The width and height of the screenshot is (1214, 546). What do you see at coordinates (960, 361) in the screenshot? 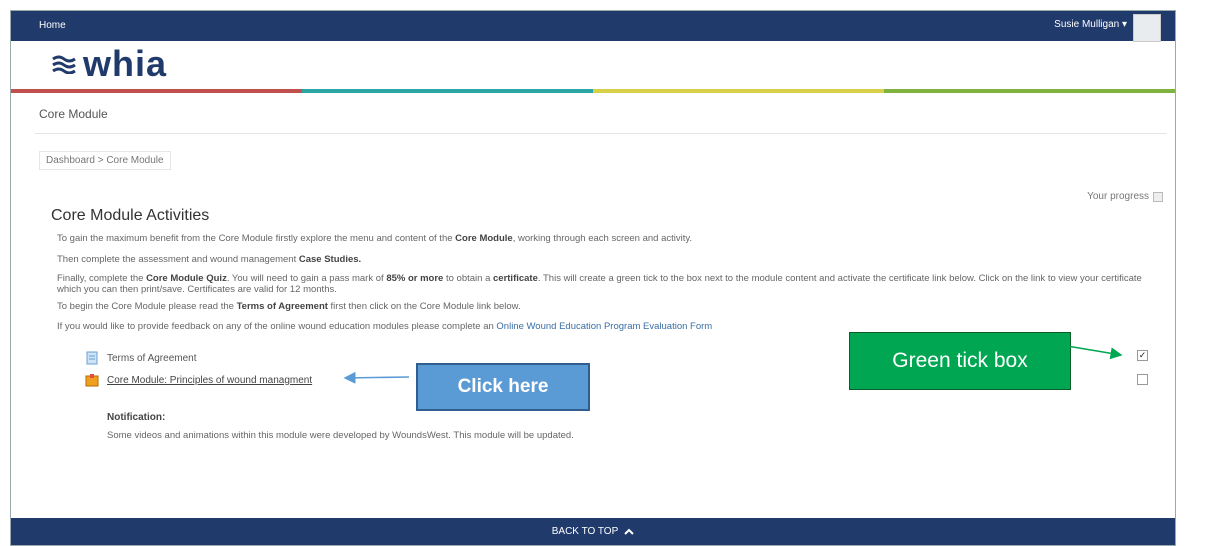
I see `green-tick-callout: Green tick box` at bounding box center [960, 361].